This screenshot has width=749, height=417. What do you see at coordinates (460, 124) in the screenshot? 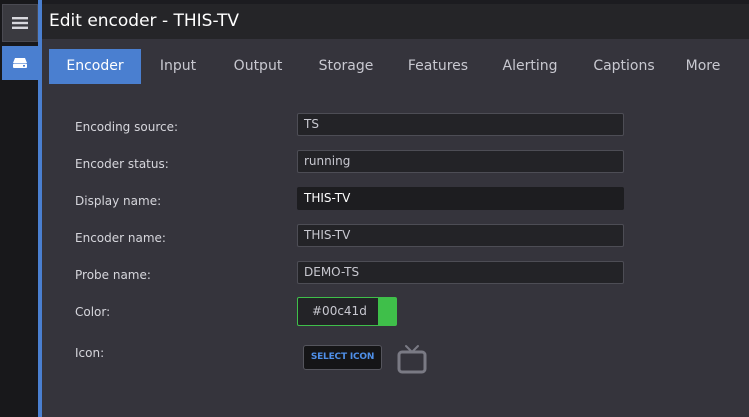
I see `encoding-source-field: TS` at bounding box center [460, 124].